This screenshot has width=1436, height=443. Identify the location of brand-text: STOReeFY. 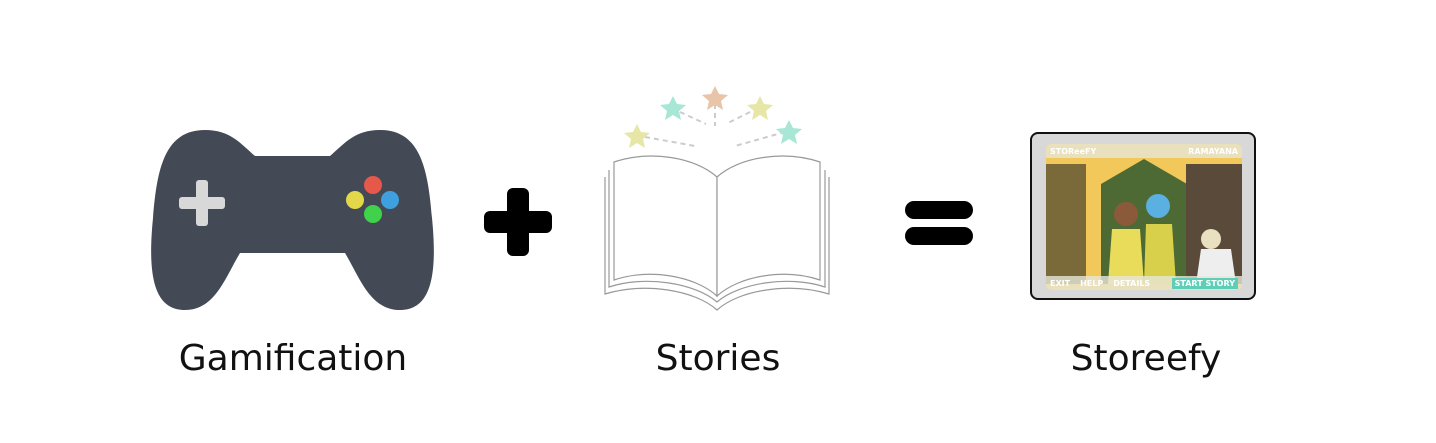
(1073, 151).